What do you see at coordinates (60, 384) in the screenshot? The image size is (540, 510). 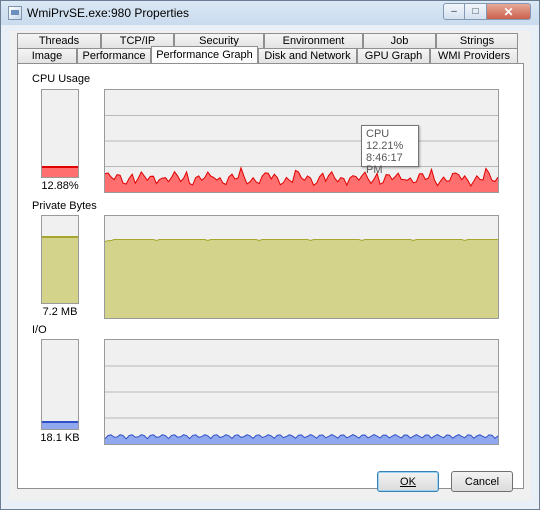 I see `io-meter` at bounding box center [60, 384].